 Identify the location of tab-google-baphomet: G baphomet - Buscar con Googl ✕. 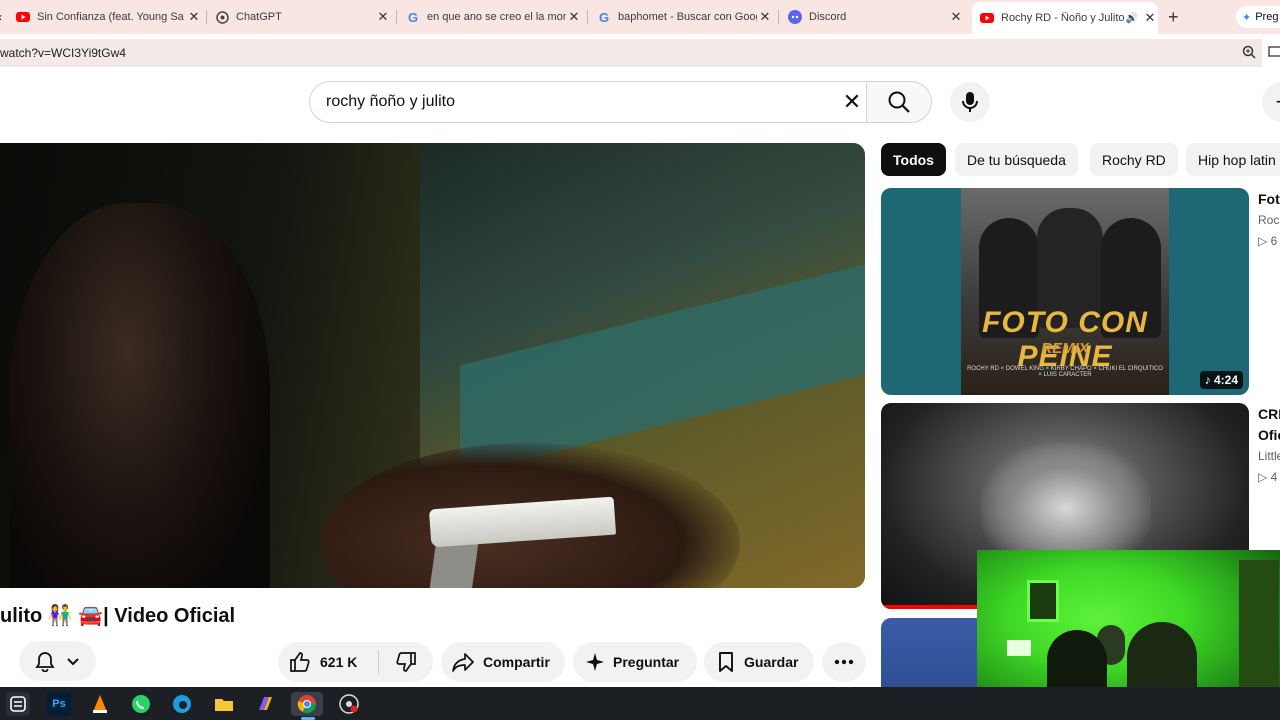
(685, 17).